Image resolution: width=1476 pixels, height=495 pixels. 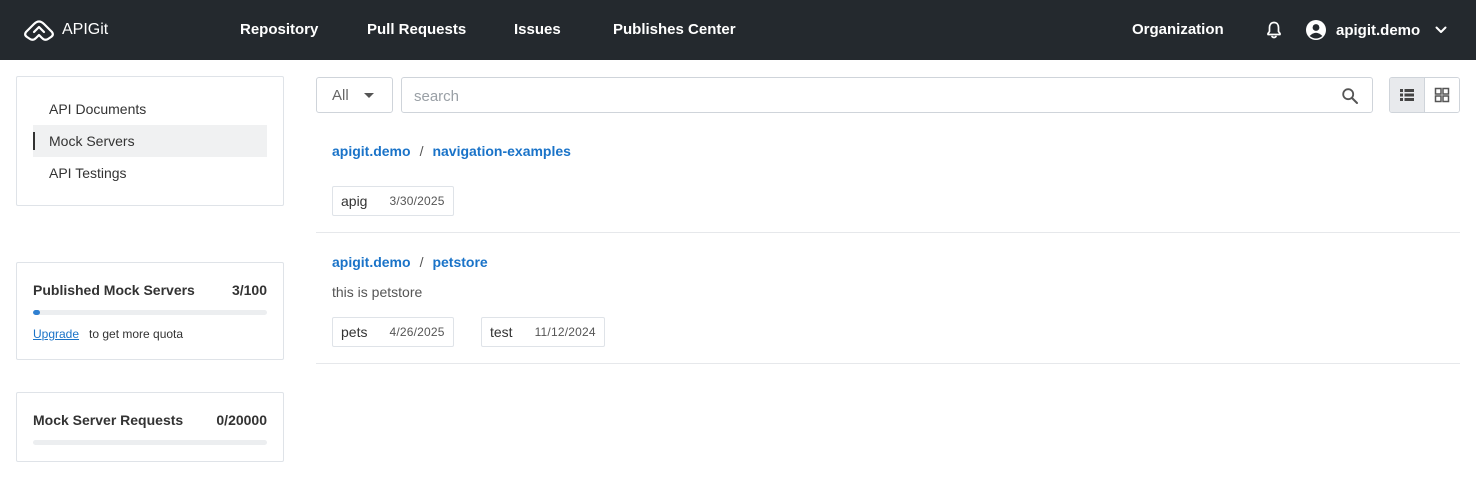 What do you see at coordinates (537, 30) in the screenshot?
I see `nav-issues: Issues` at bounding box center [537, 30].